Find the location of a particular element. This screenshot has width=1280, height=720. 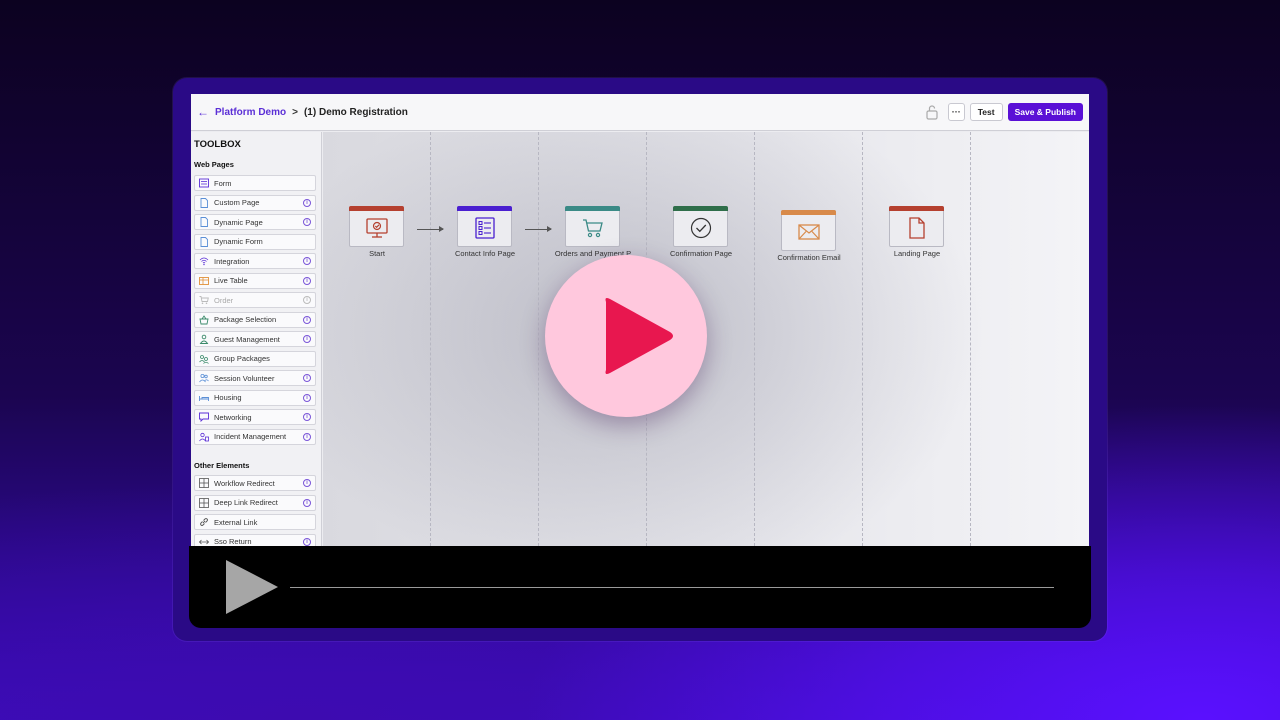

toolbox-item-label: Workflow Redirect is located at coordinates (244, 483).